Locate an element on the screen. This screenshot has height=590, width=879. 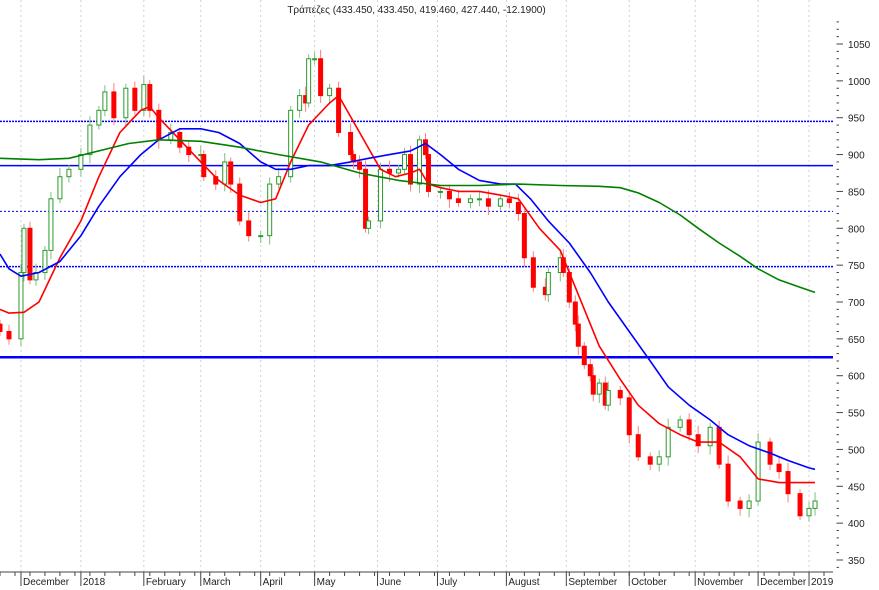
x-tick-label: July is located at coordinates (448, 582).